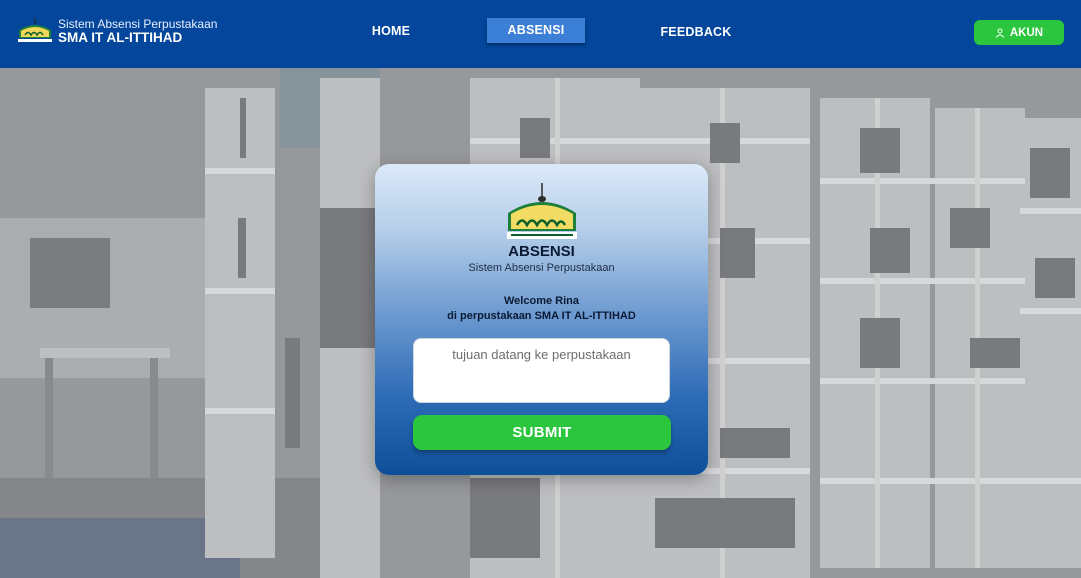 This screenshot has height=578, width=1081. Describe the element at coordinates (696, 32) in the screenshot. I see `nav-feedback-link: FEEDBACK` at that location.